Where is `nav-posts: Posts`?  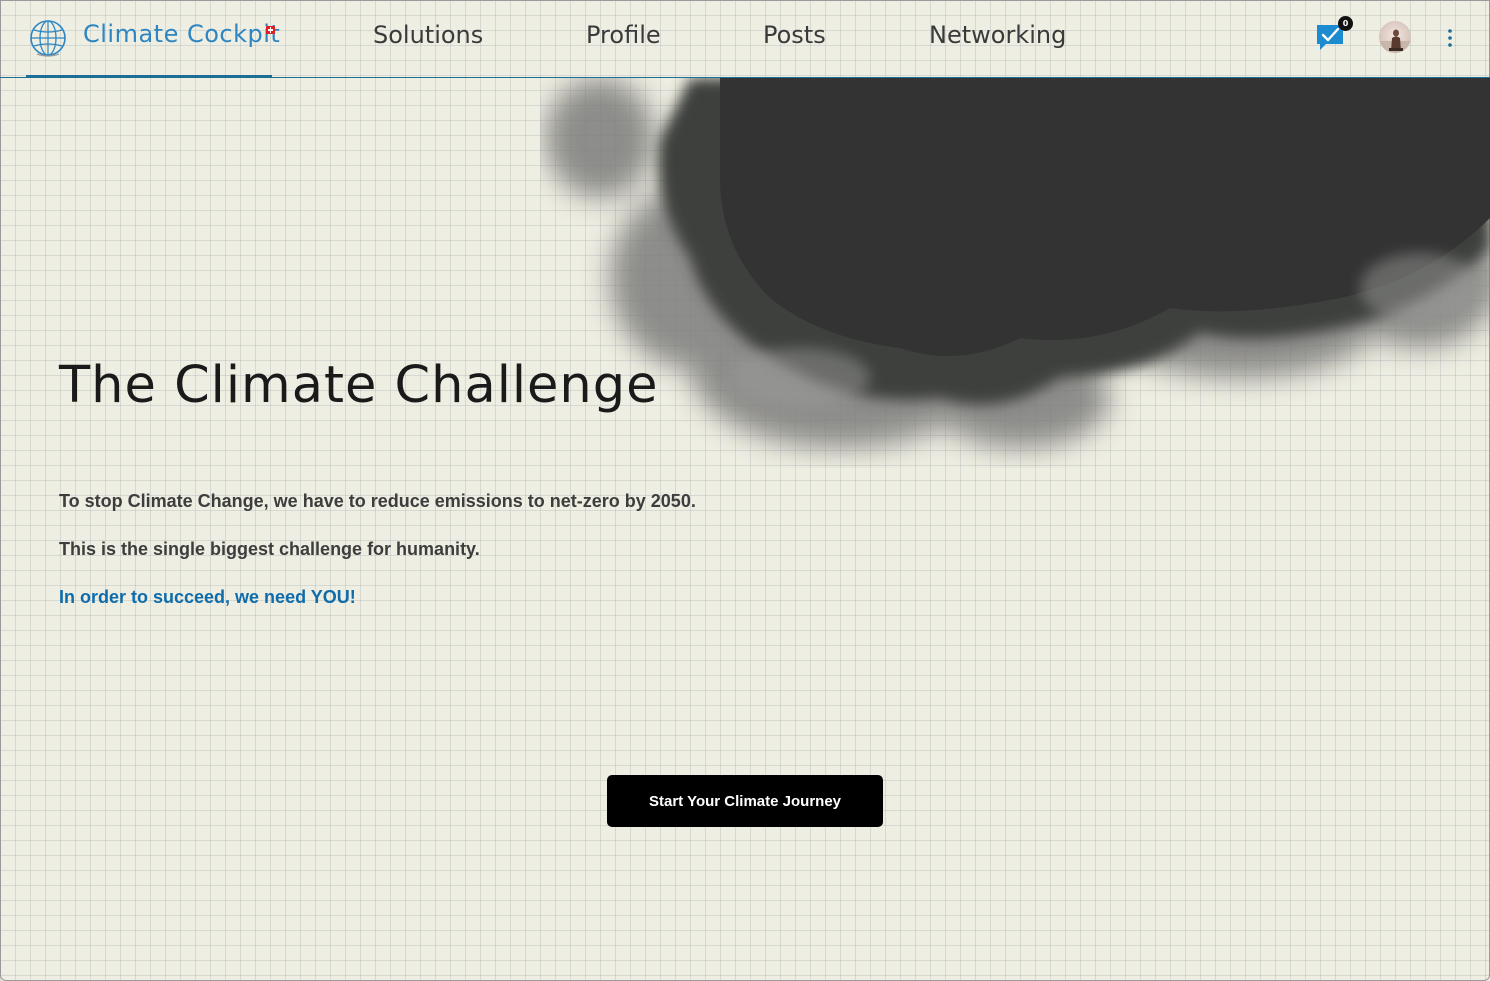
nav-posts: Posts is located at coordinates (794, 35).